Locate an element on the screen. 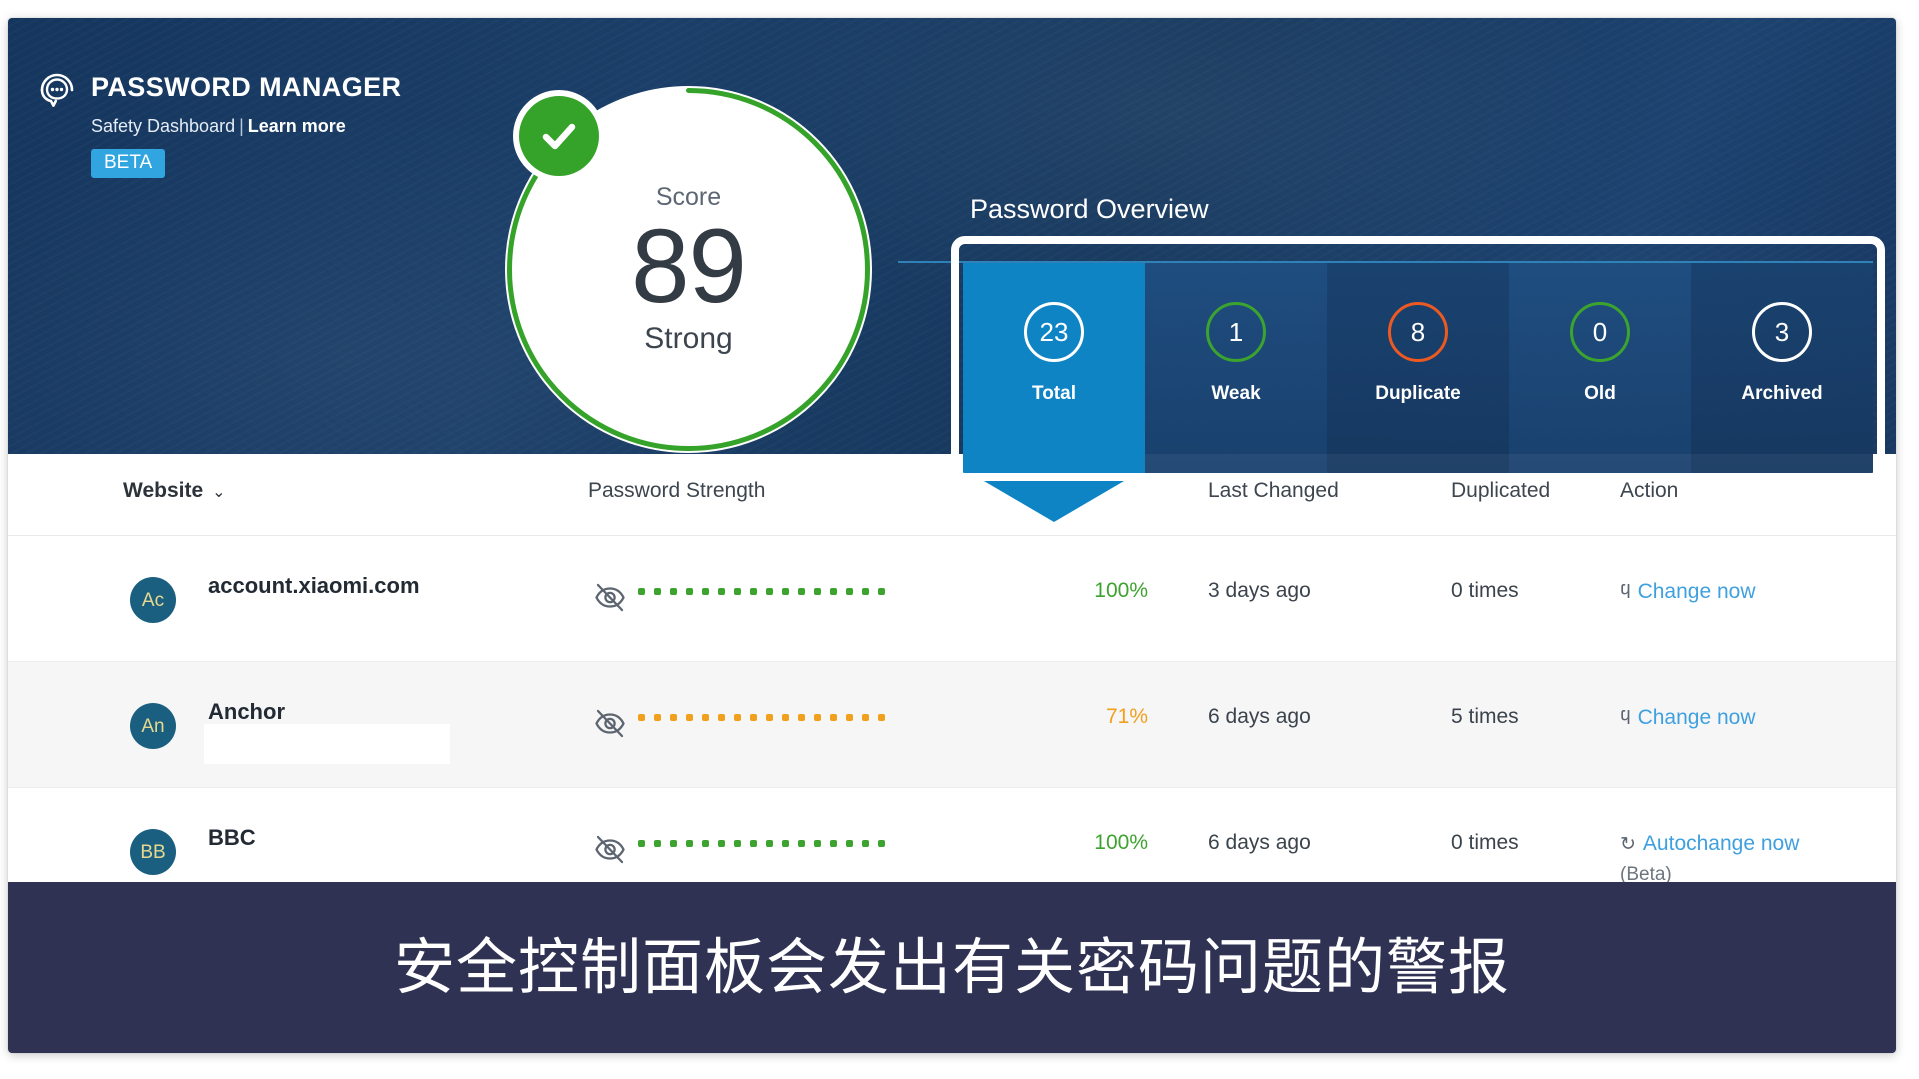  overview-count-duplicate: 8 is located at coordinates (1418, 332).